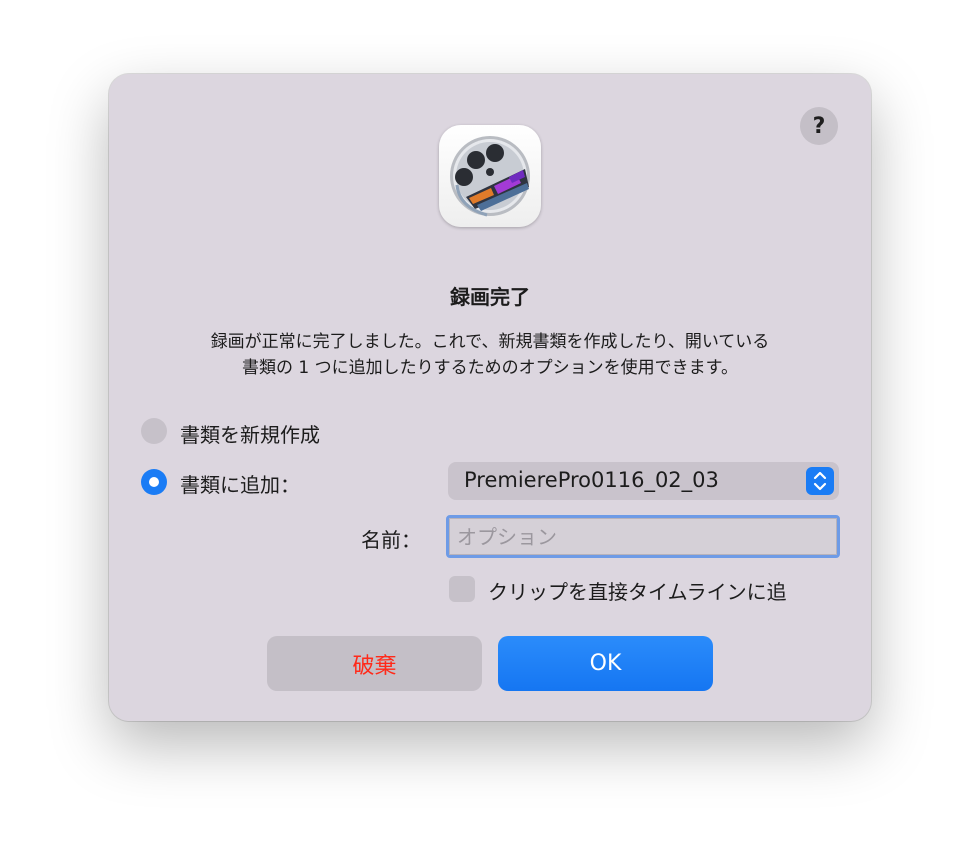  What do you see at coordinates (605, 663) in the screenshot?
I see `ok-button: OK` at bounding box center [605, 663].